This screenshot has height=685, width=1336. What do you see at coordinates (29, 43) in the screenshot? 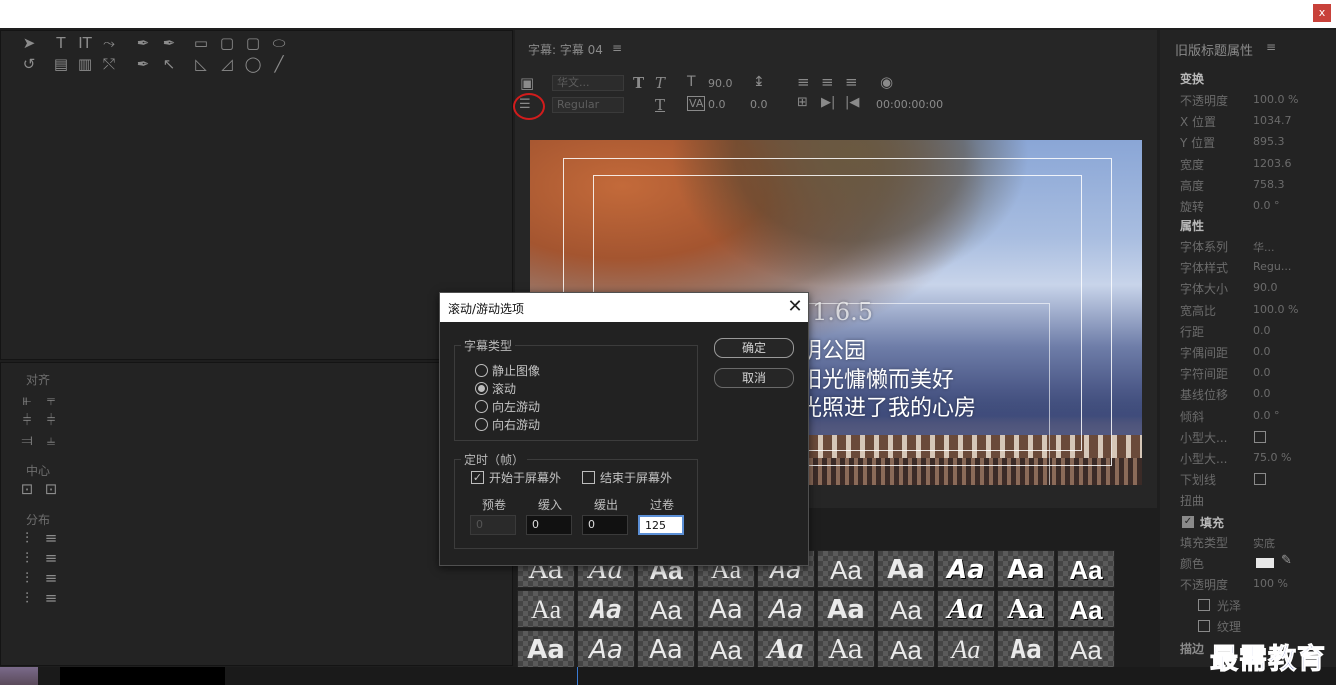
I see `selection-tool-icon: ➤` at bounding box center [29, 43].